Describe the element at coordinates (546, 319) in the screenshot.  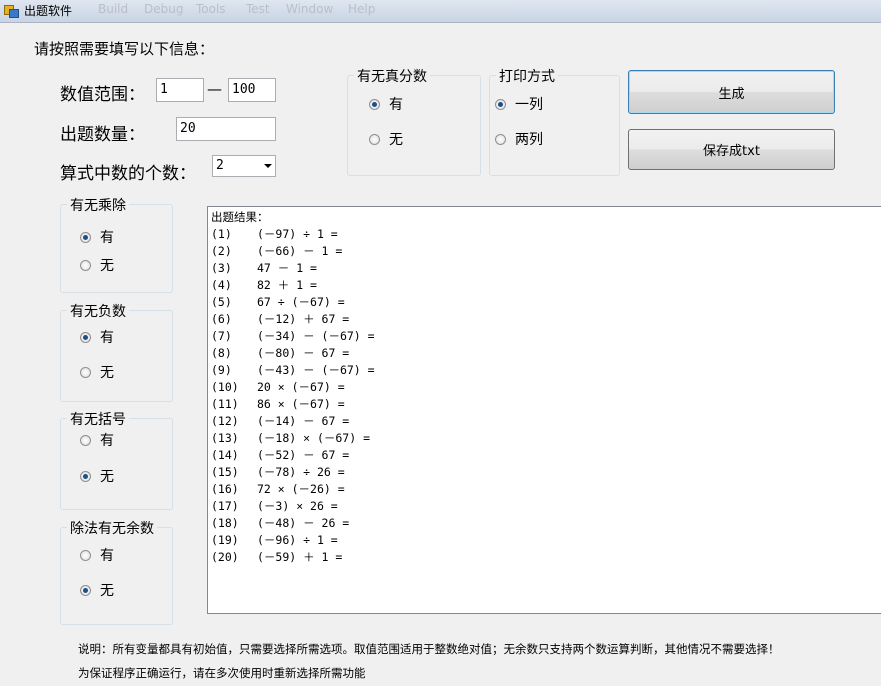
I see `result-line: (6) (－12) ＋ 67 =` at that location.